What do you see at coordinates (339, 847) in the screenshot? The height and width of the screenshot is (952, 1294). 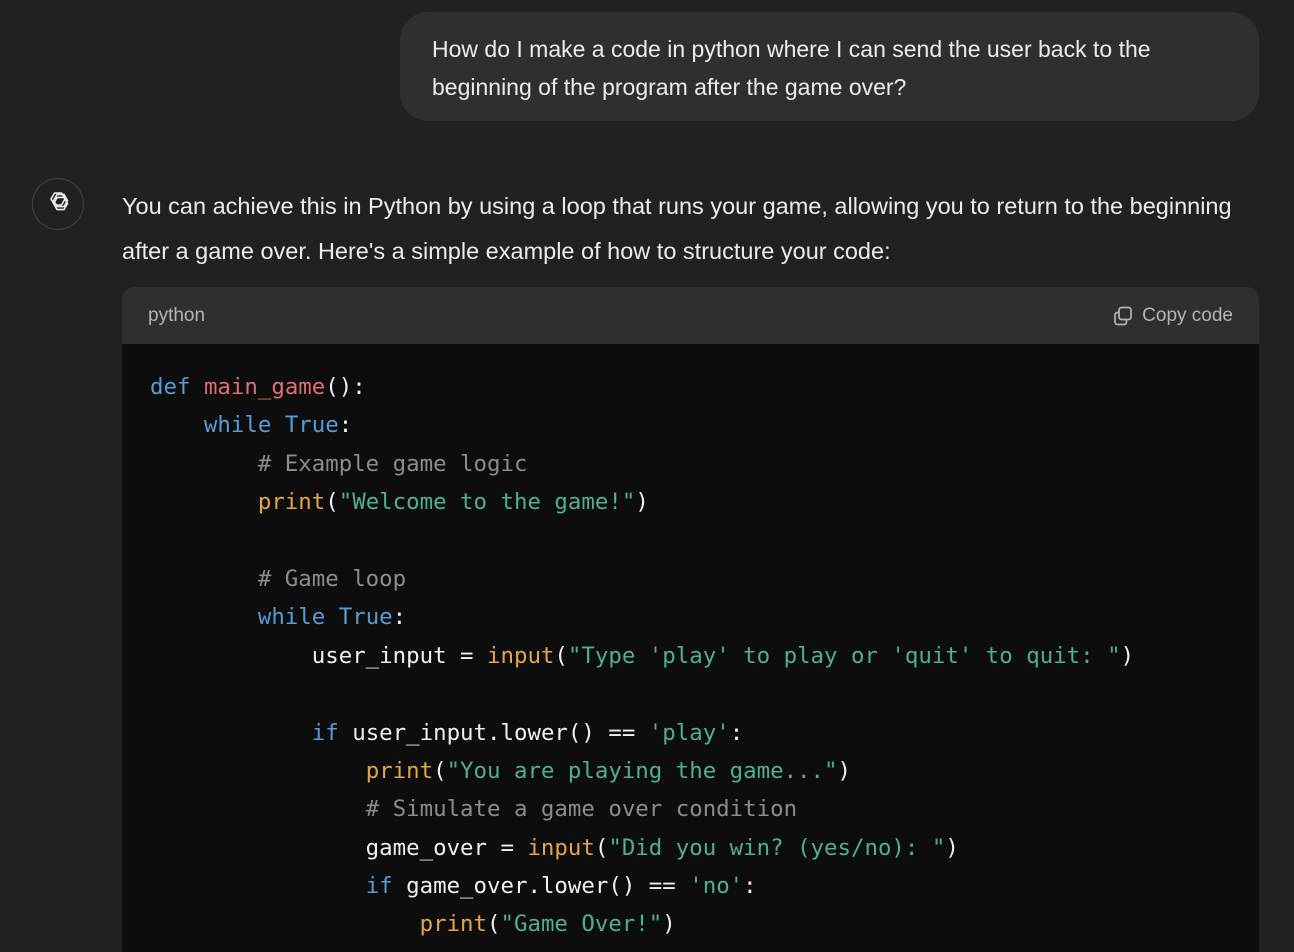 I see `code-text: game_over =` at bounding box center [339, 847].